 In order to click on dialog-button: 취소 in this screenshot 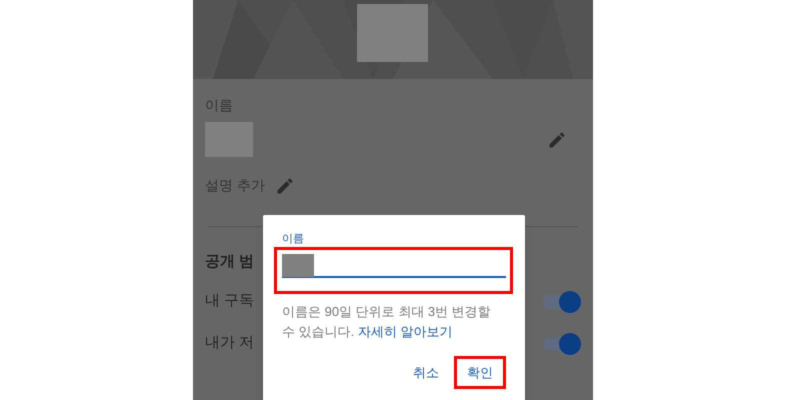, I will do `click(426, 372)`.